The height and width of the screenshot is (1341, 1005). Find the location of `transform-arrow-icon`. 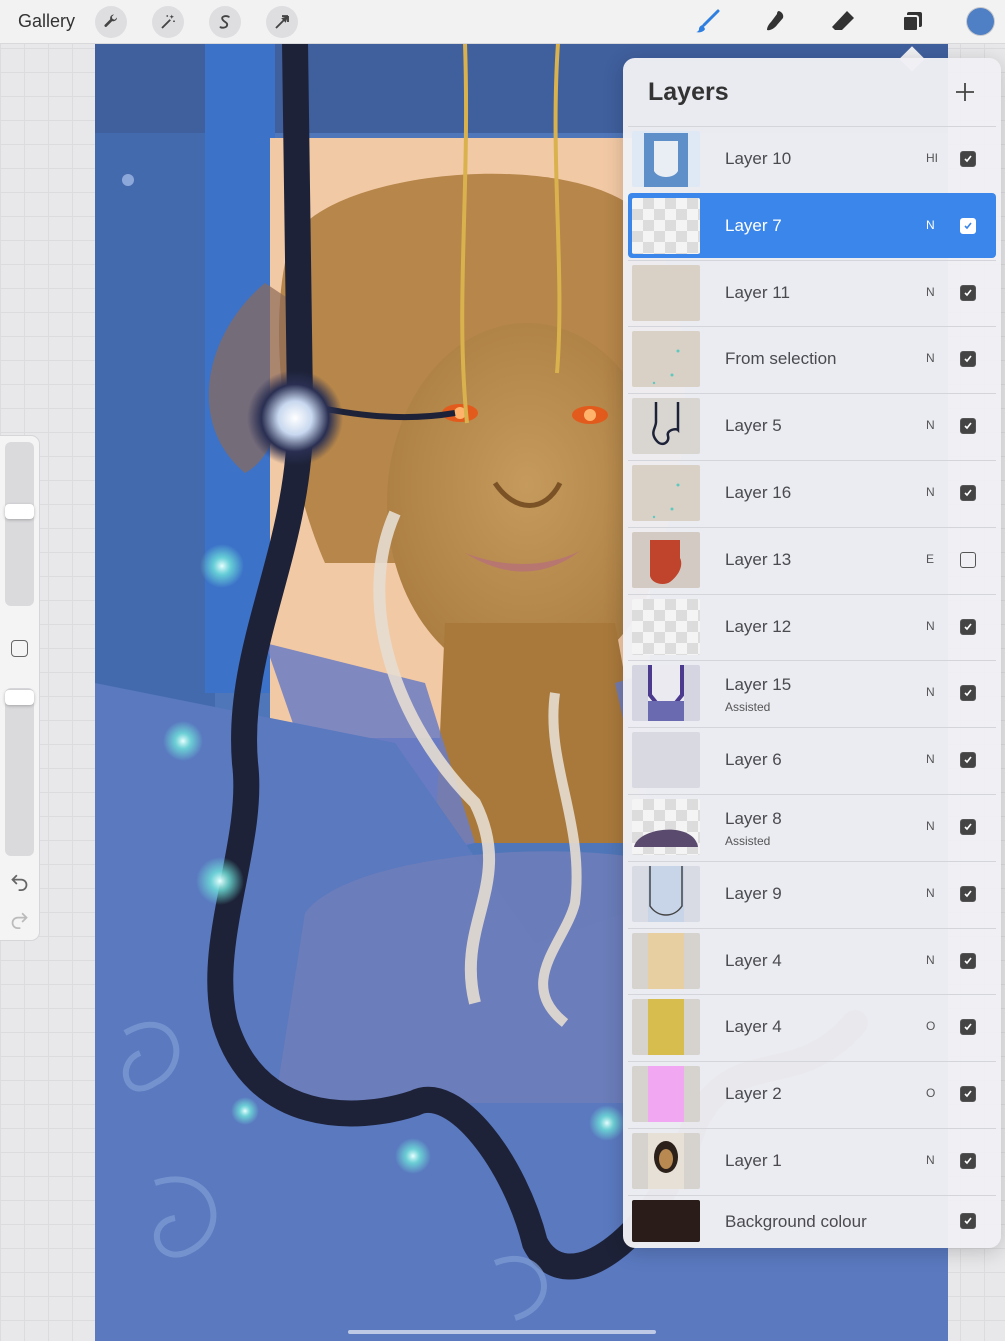

transform-arrow-icon is located at coordinates (282, 22).